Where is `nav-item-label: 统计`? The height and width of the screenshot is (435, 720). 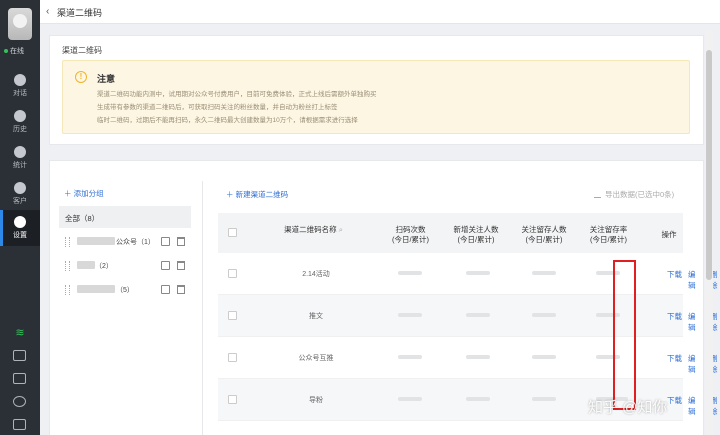 nav-item-label: 统计 is located at coordinates (20, 165).